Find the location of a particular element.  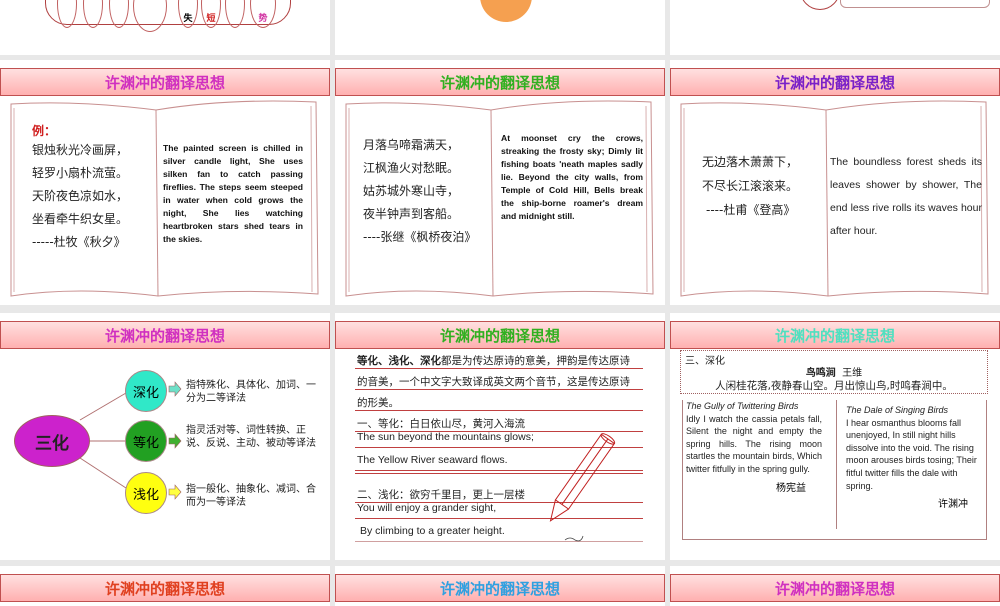

poem-line: 天阶夜色凉如水， is located at coordinates (80, 196).